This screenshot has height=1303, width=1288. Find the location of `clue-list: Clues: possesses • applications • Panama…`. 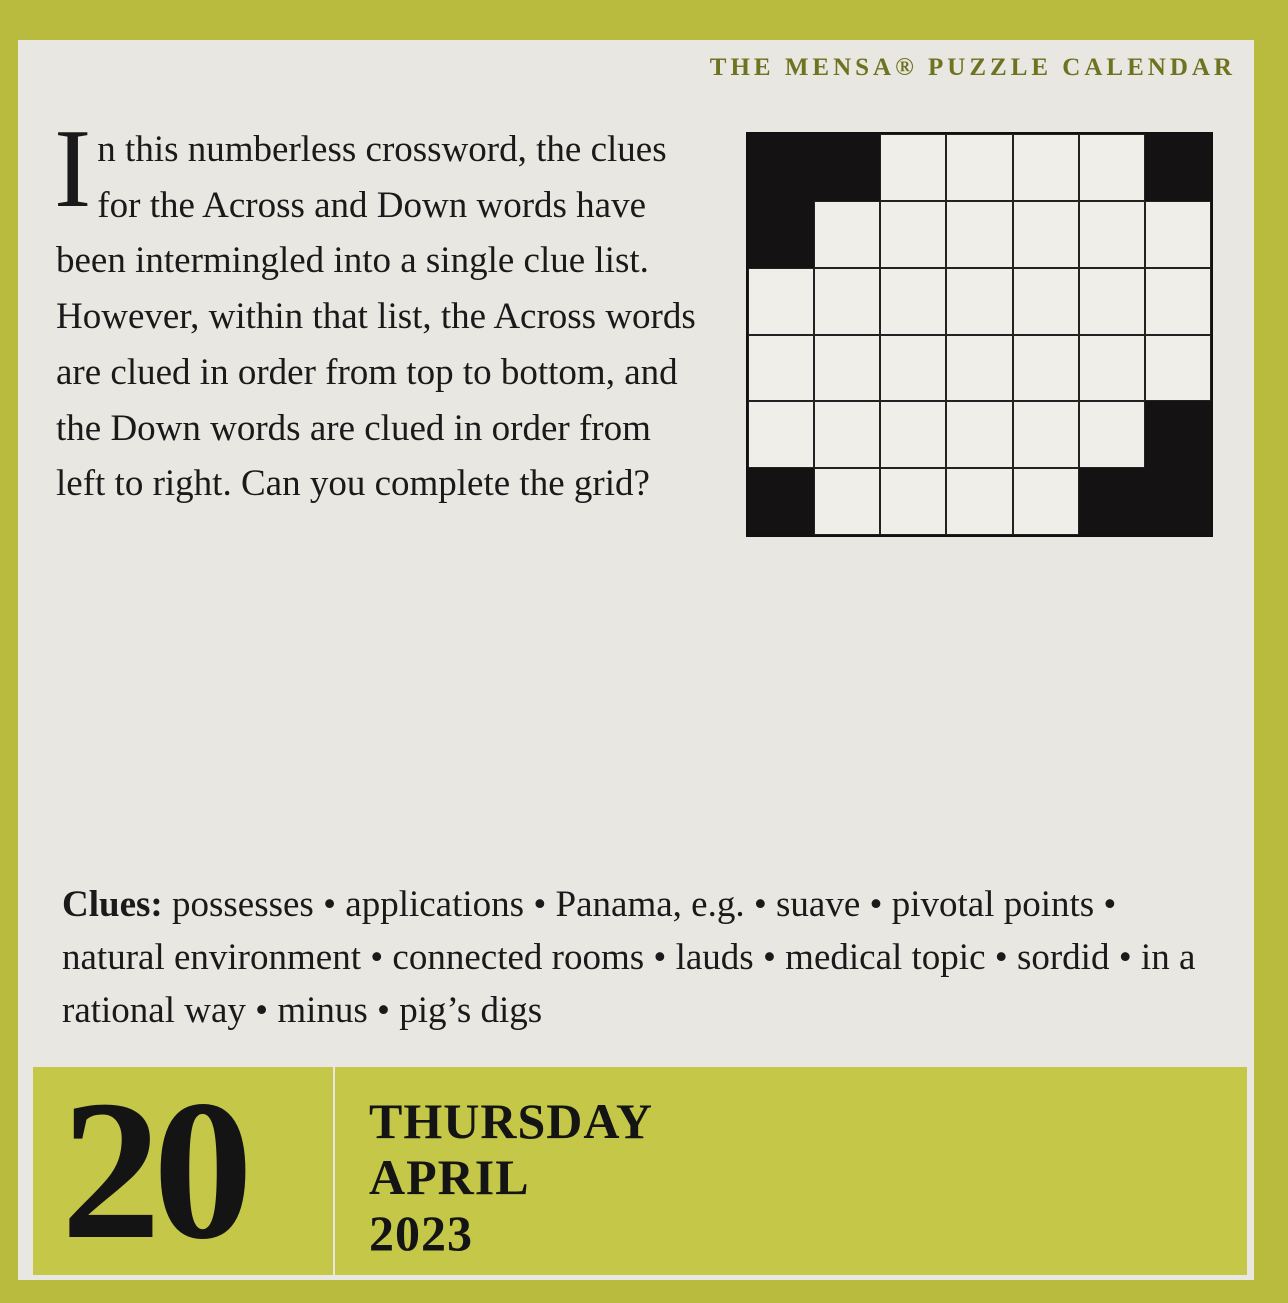

clue-list: Clues: possesses • applications • Panama… is located at coordinates (642, 957).